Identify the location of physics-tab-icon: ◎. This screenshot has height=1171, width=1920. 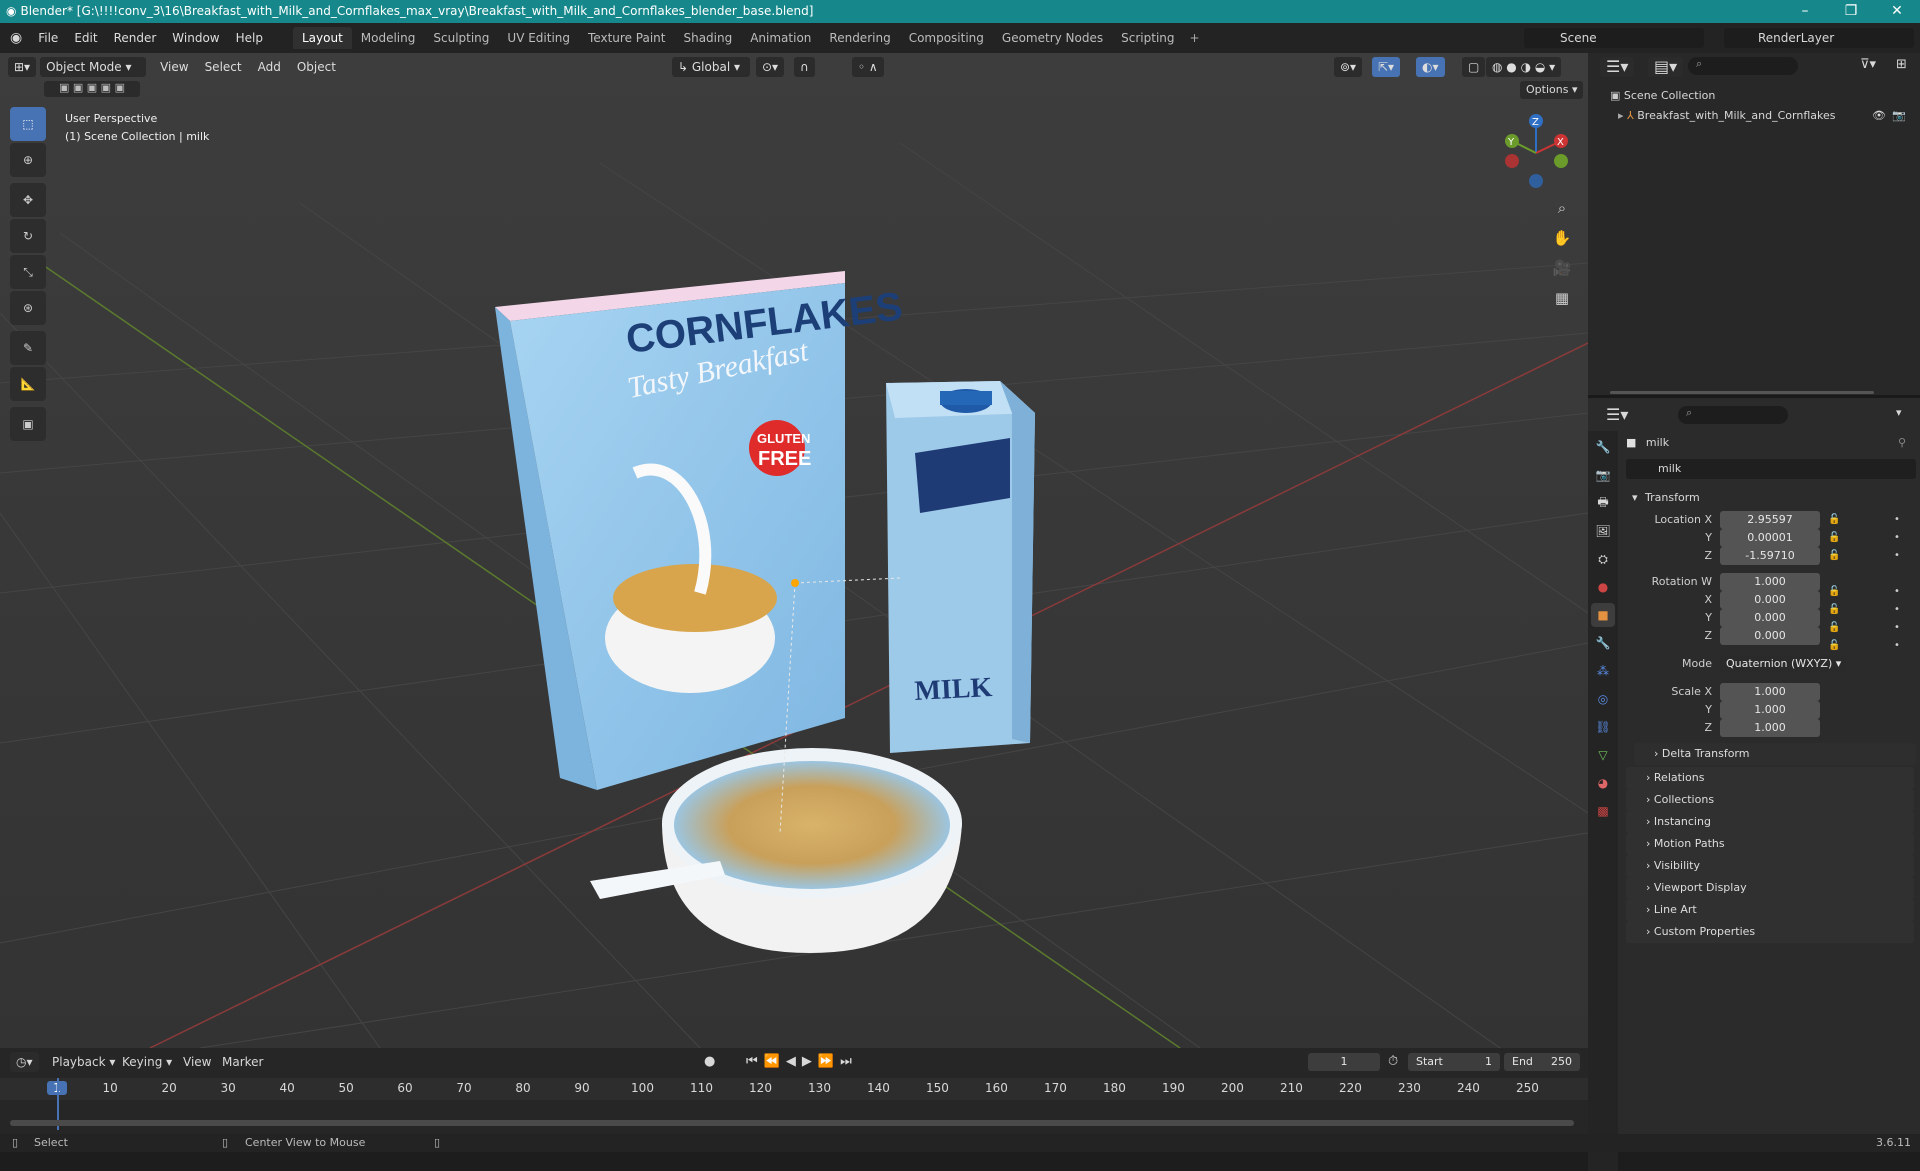
(1603, 699).